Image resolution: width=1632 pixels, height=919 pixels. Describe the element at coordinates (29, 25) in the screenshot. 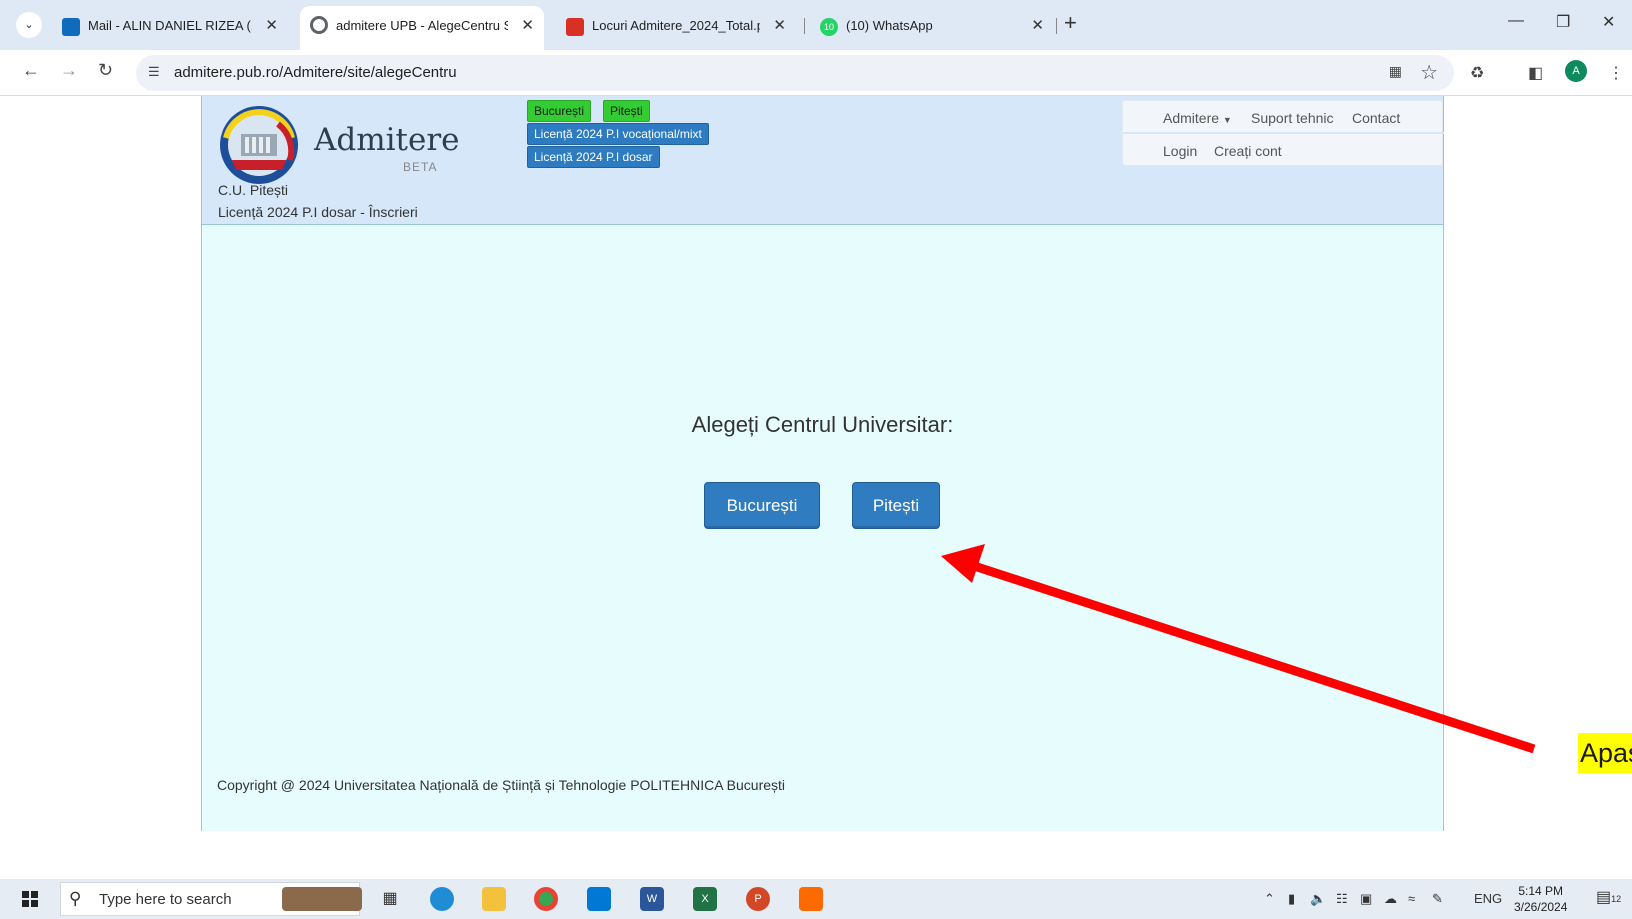

I see `tab-search-dropdown-icon: ⌄` at that location.